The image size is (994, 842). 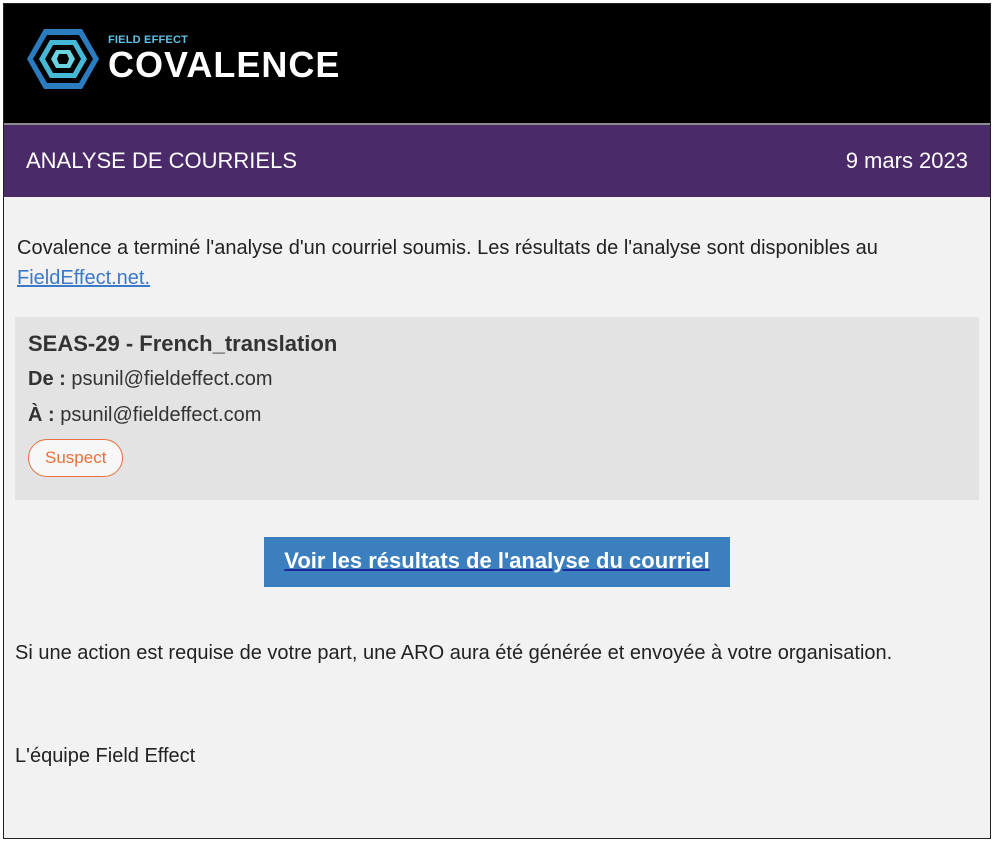 I want to click on from-row: De : psunil@fieldeffect.com, so click(x=497, y=379).